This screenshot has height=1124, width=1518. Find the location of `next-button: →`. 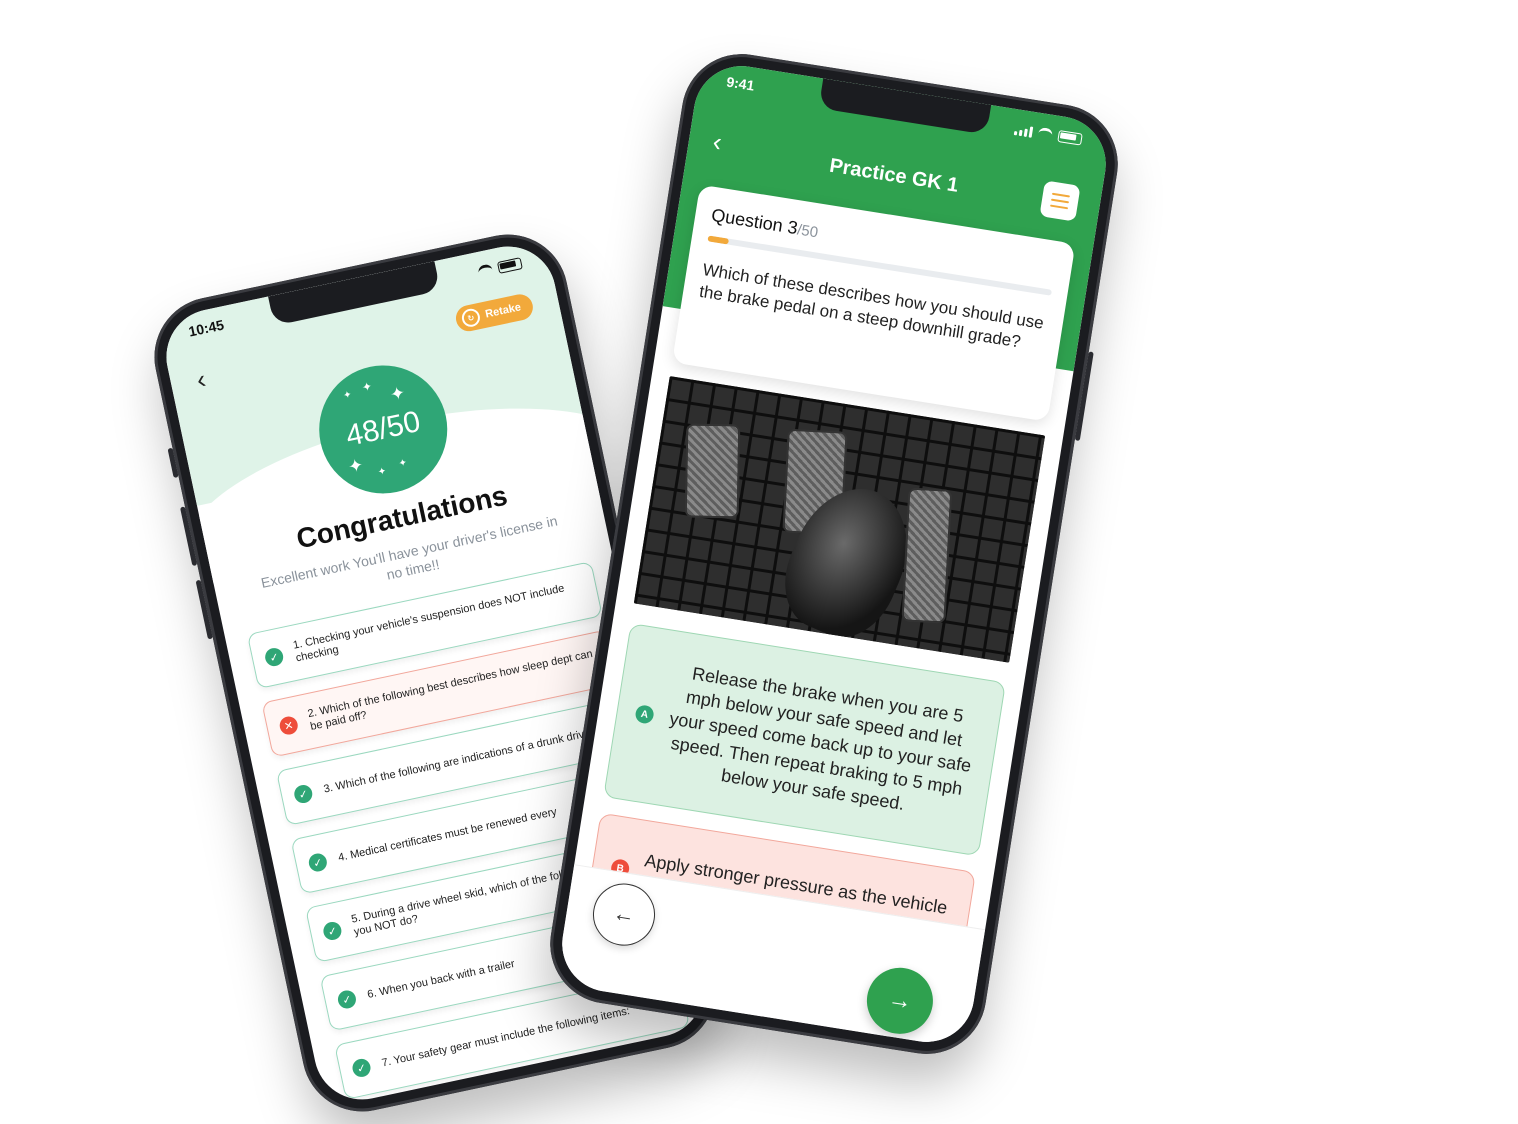

next-button: → is located at coordinates (900, 1001).